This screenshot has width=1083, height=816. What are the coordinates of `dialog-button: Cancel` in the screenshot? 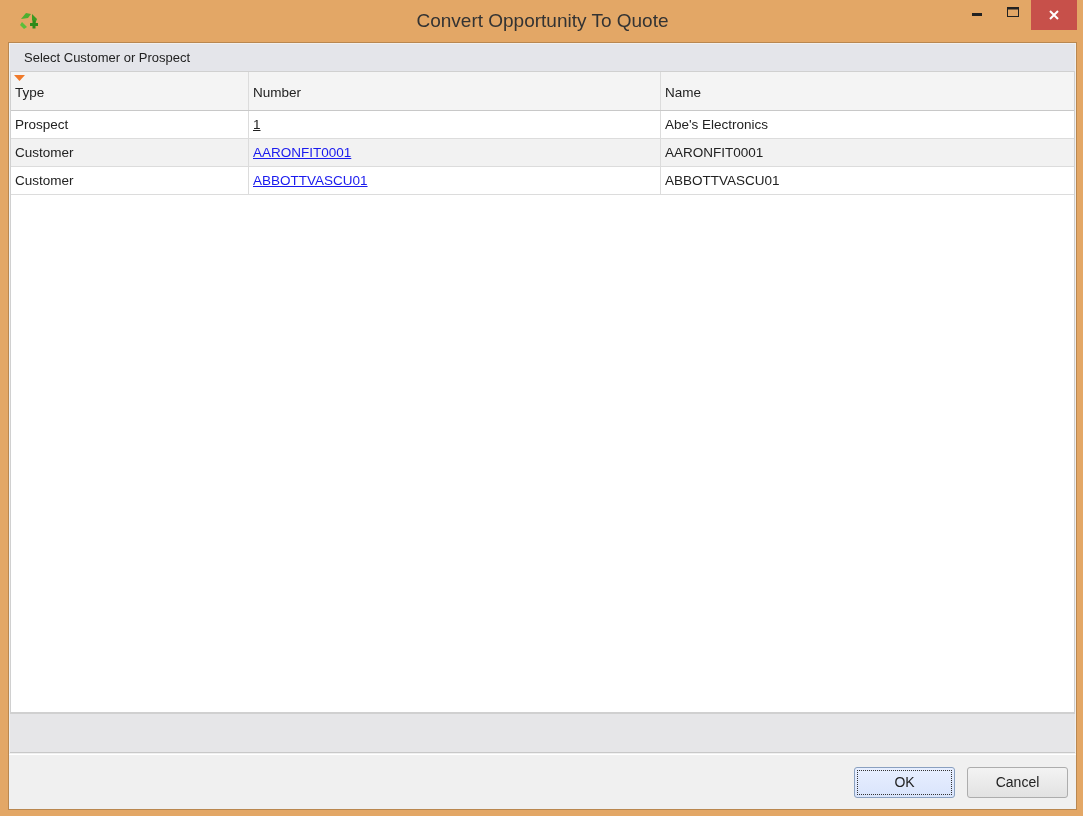 It's located at (1017, 782).